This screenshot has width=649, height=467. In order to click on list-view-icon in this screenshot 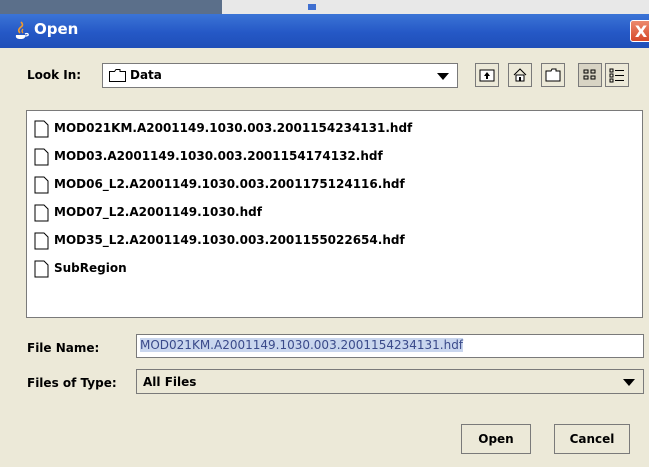, I will do `click(589, 74)`.